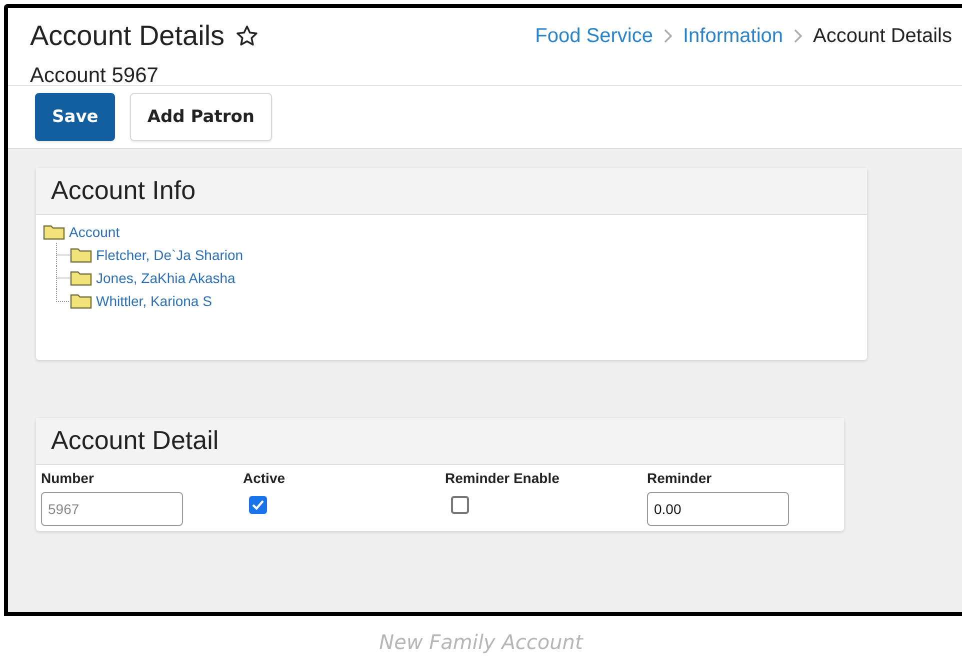 This screenshot has height=671, width=962. I want to click on save-button: Save, so click(75, 117).